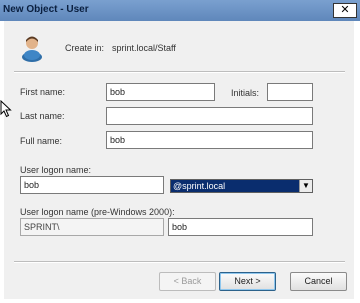 Image resolution: width=360 pixels, height=303 pixels. What do you see at coordinates (97, 212) in the screenshot?
I see `pre2000-logon-label: User logon name (pre-Windows 2000):` at bounding box center [97, 212].